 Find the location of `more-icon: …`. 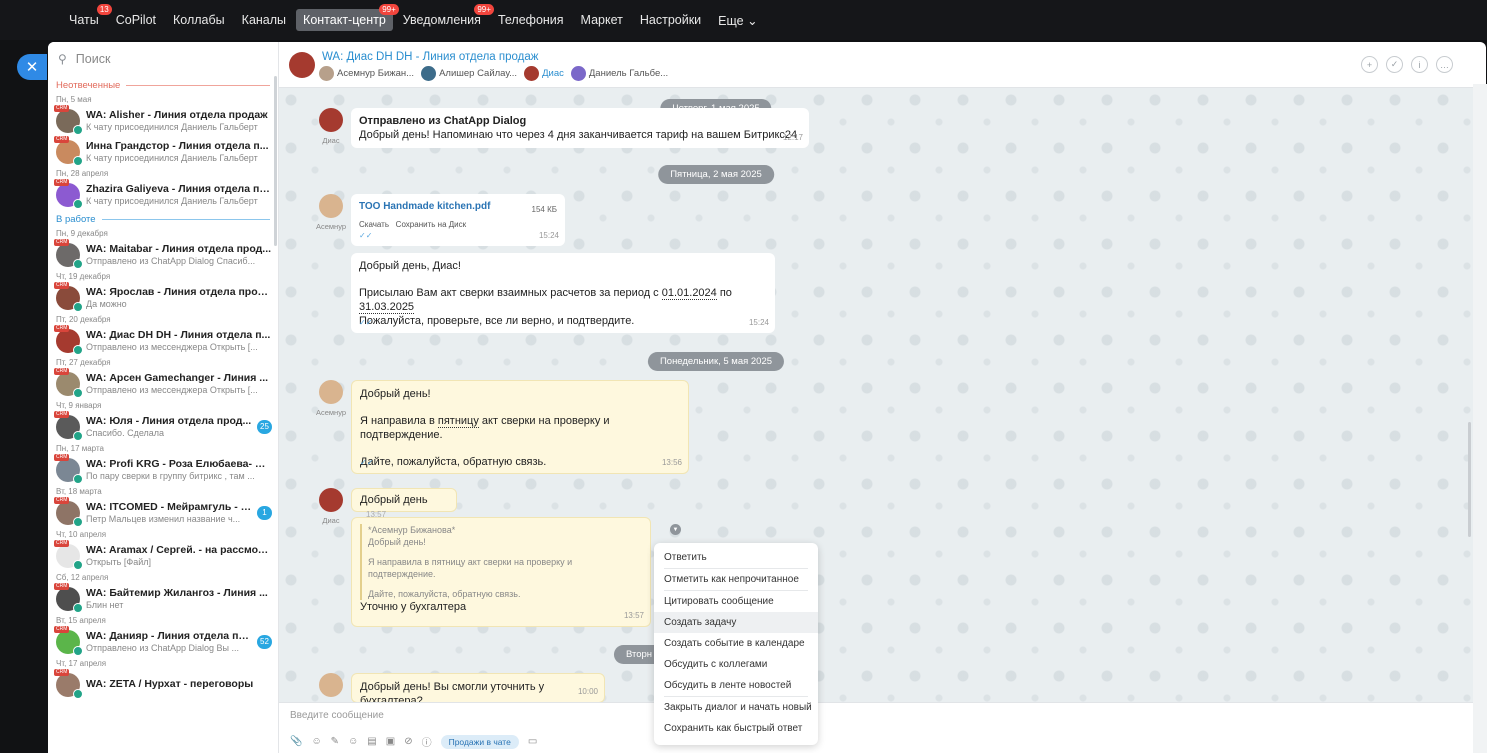

more-icon: … is located at coordinates (1444, 64).